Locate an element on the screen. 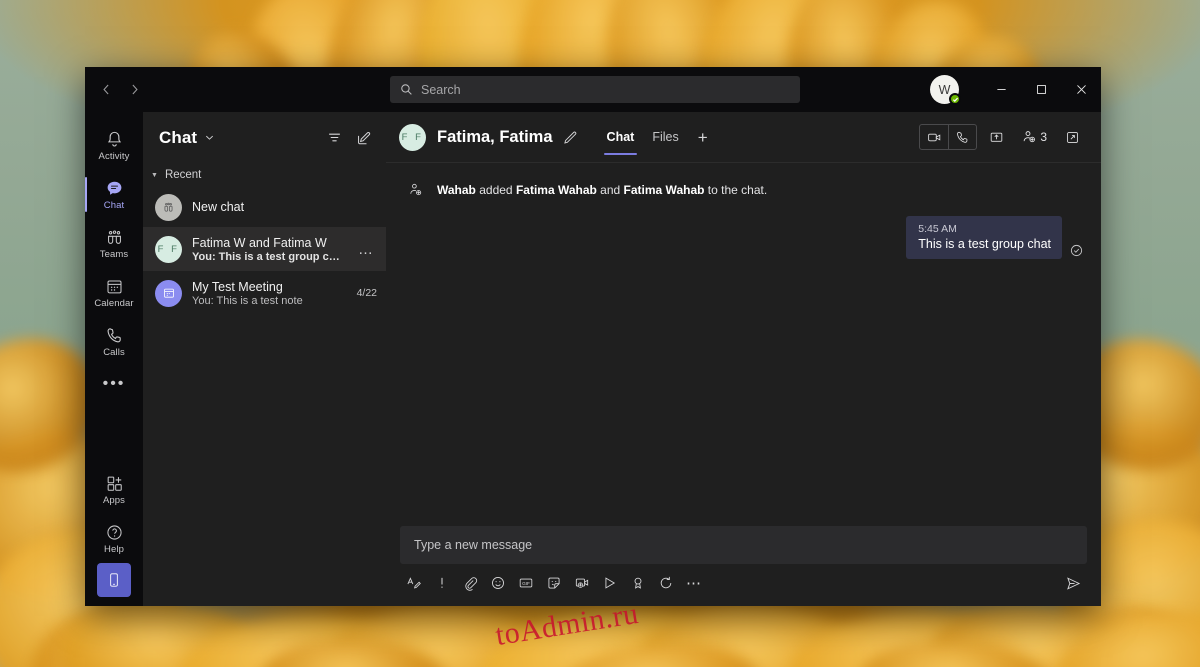 Image resolution: width=1200 pixels, height=667 pixels. participants-button: 3 is located at coordinates (1034, 137).